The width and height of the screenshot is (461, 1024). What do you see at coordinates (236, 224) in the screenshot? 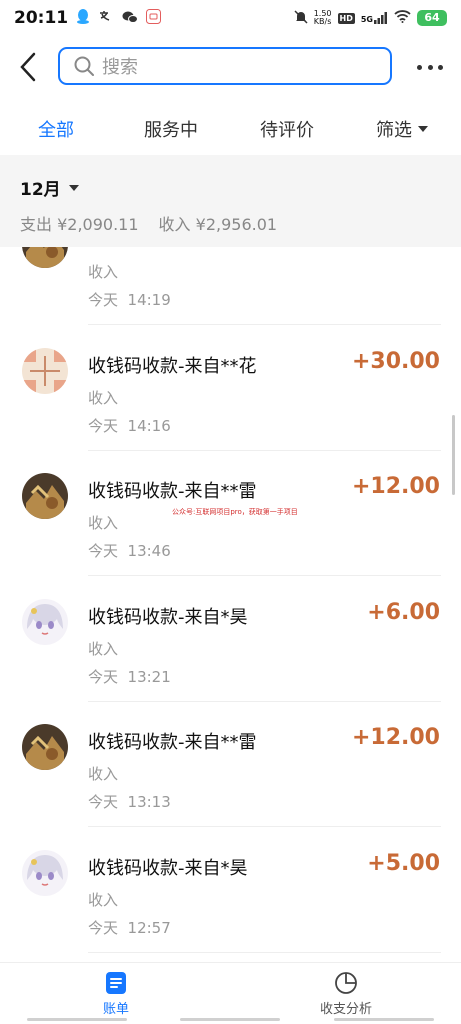
I see `income-value: ¥2,956.01` at bounding box center [236, 224].